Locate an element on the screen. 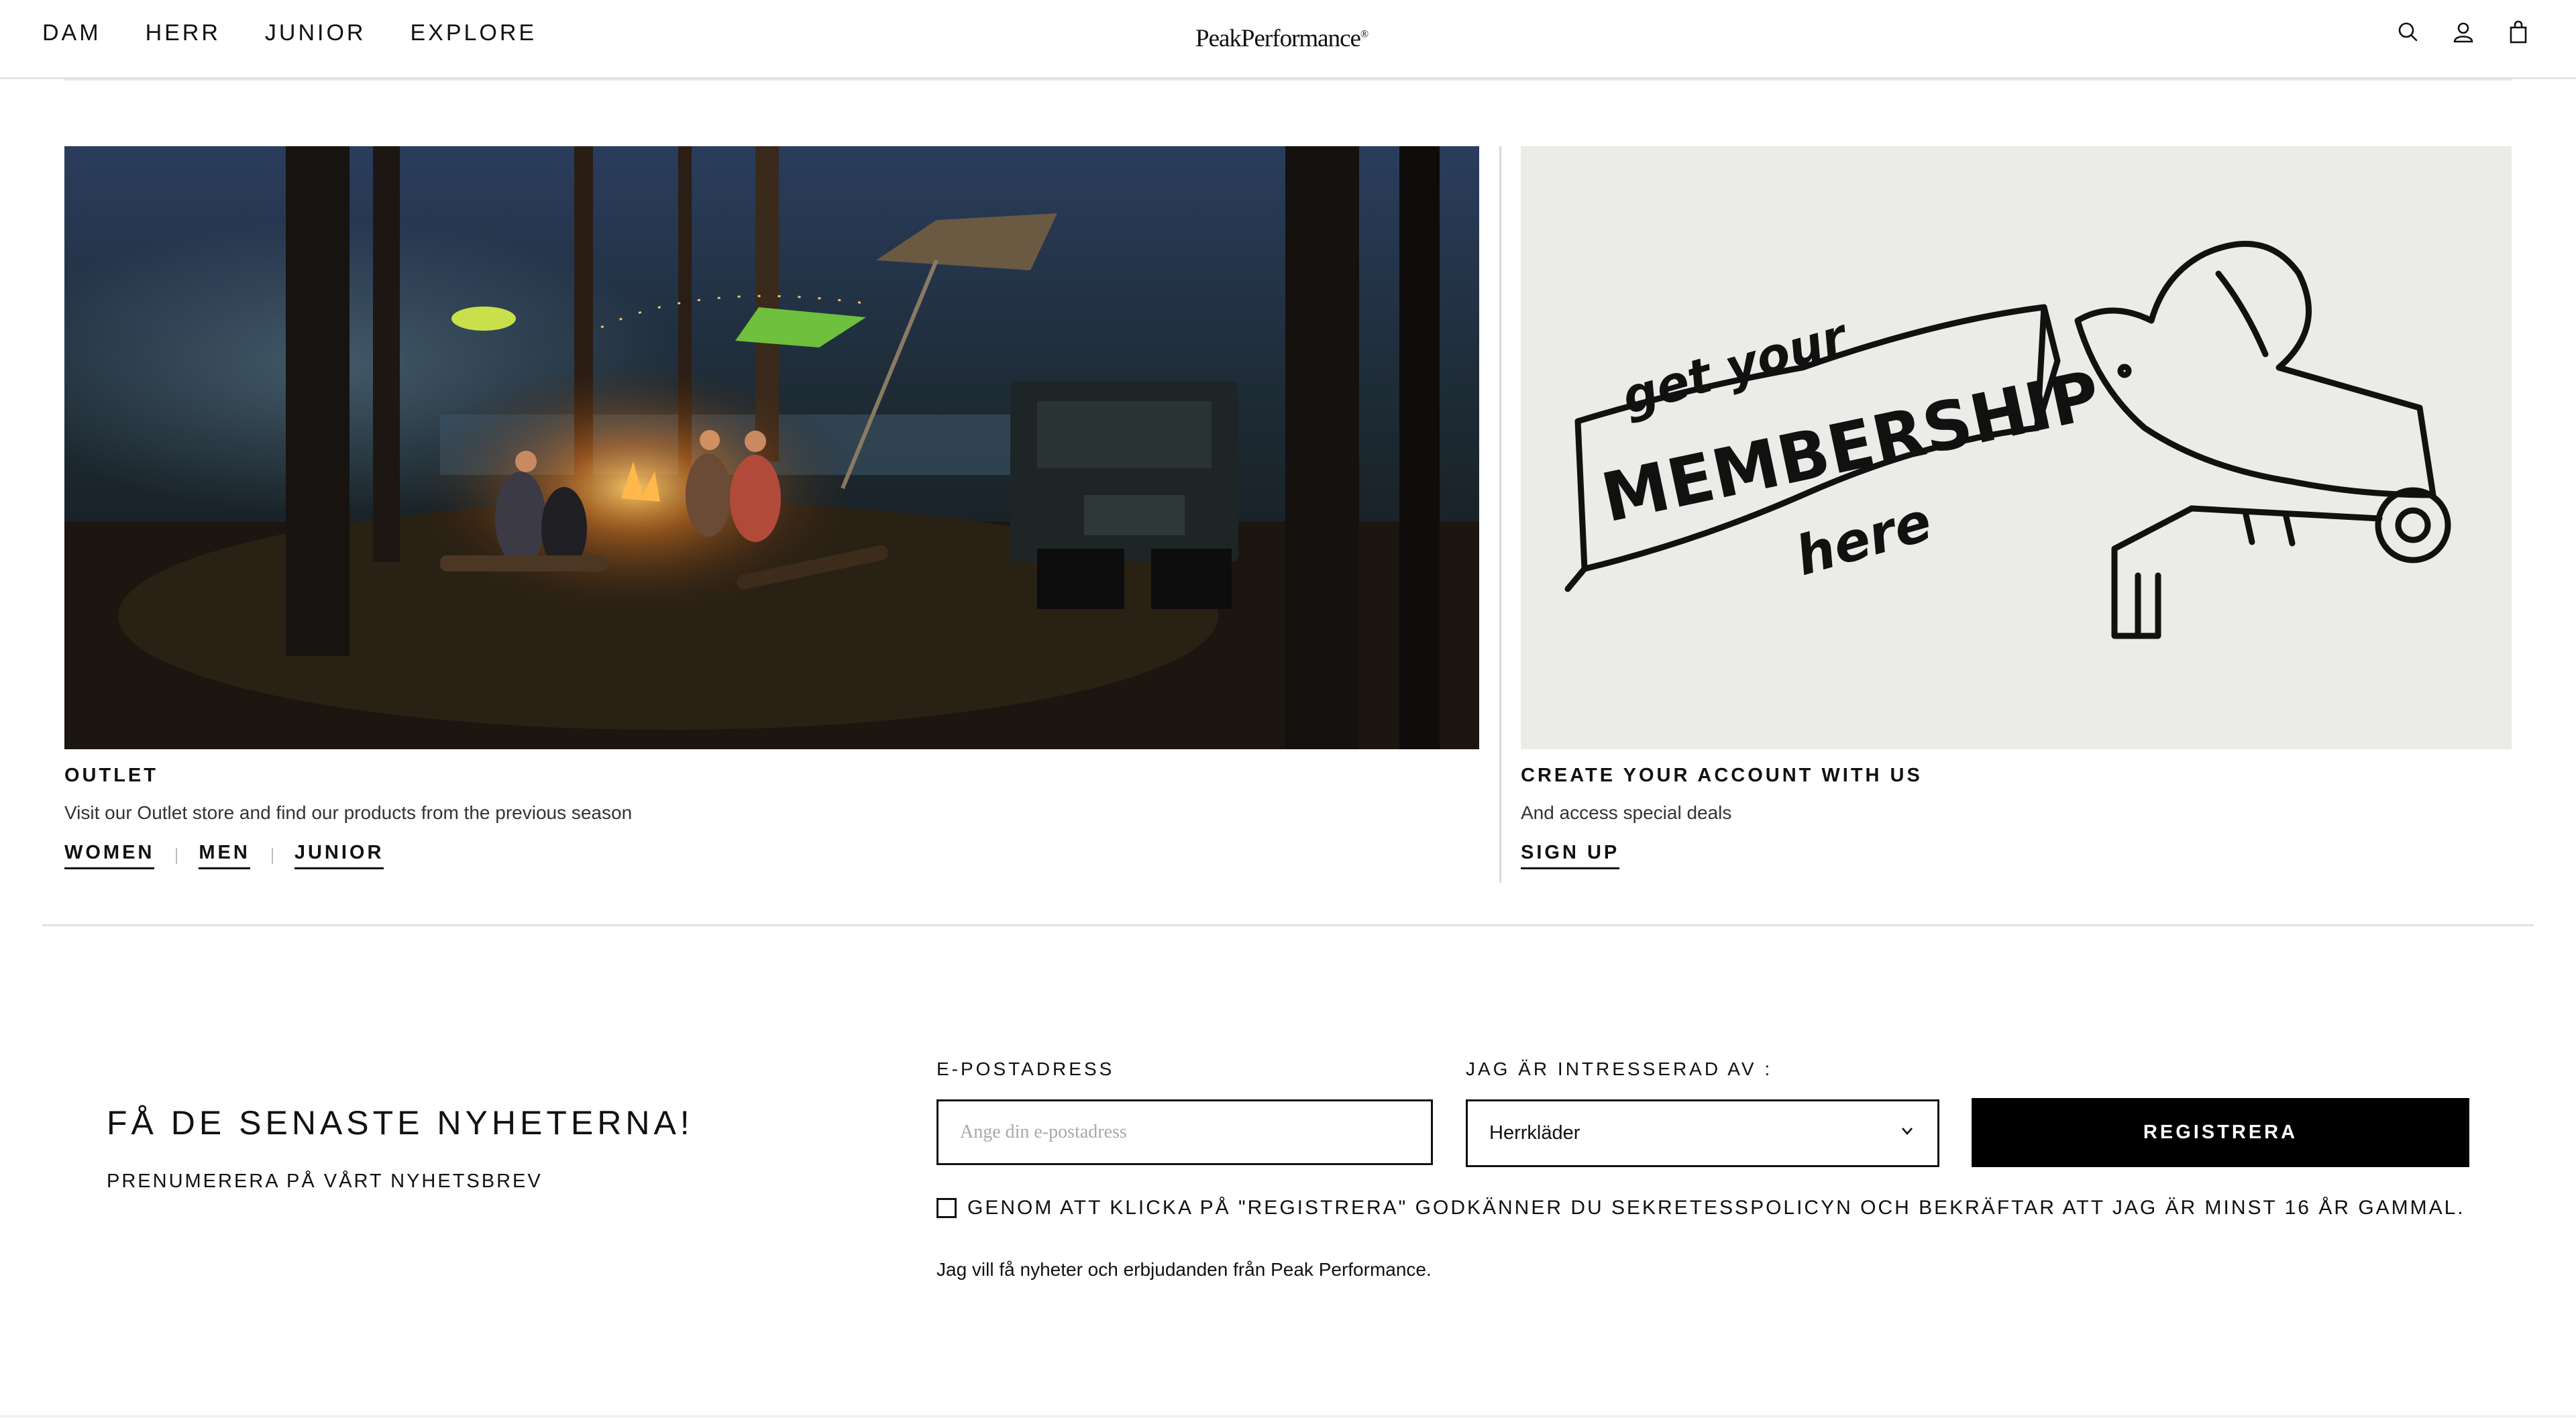  chevron-down-icon is located at coordinates (1907, 1133).